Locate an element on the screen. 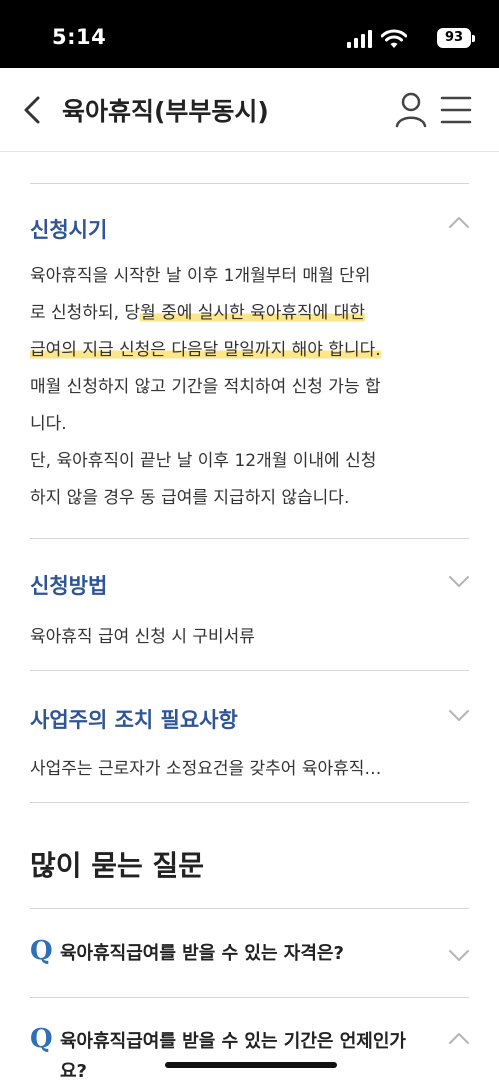  battery-level: 93 is located at coordinates (454, 37).